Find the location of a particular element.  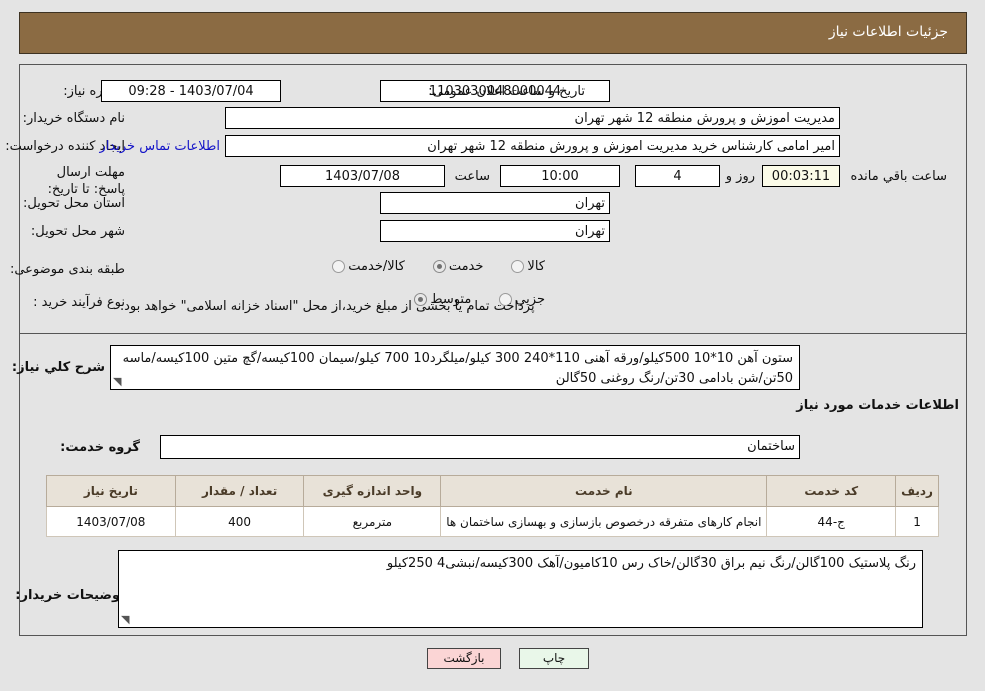

buyer-org-value: مدیریت اموزش و پرورش منطقه 12 شهر تهران is located at coordinates (532, 118).